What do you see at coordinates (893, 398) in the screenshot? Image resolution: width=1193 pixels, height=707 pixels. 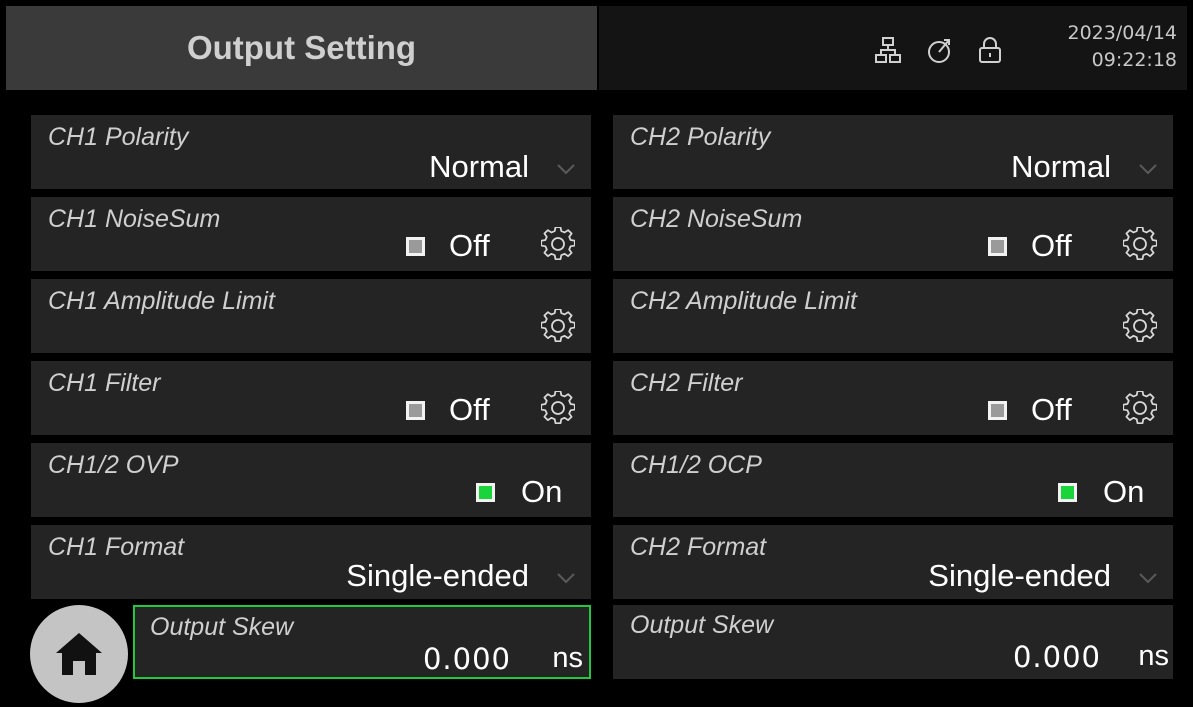 I see `ch2-filter-setting: CH2 Filter Off` at bounding box center [893, 398].